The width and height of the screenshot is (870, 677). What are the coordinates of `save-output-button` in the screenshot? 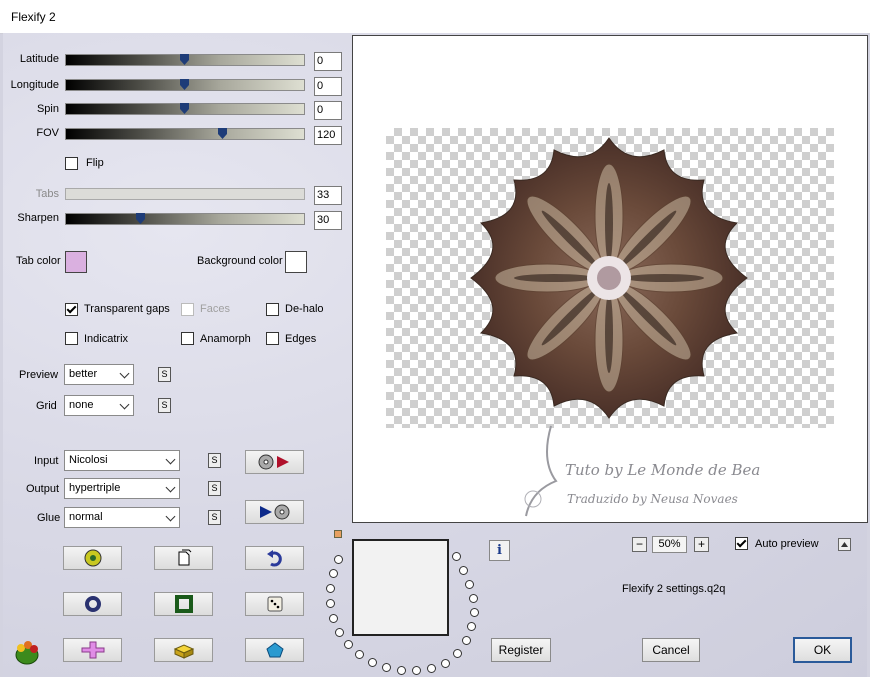 It's located at (274, 512).